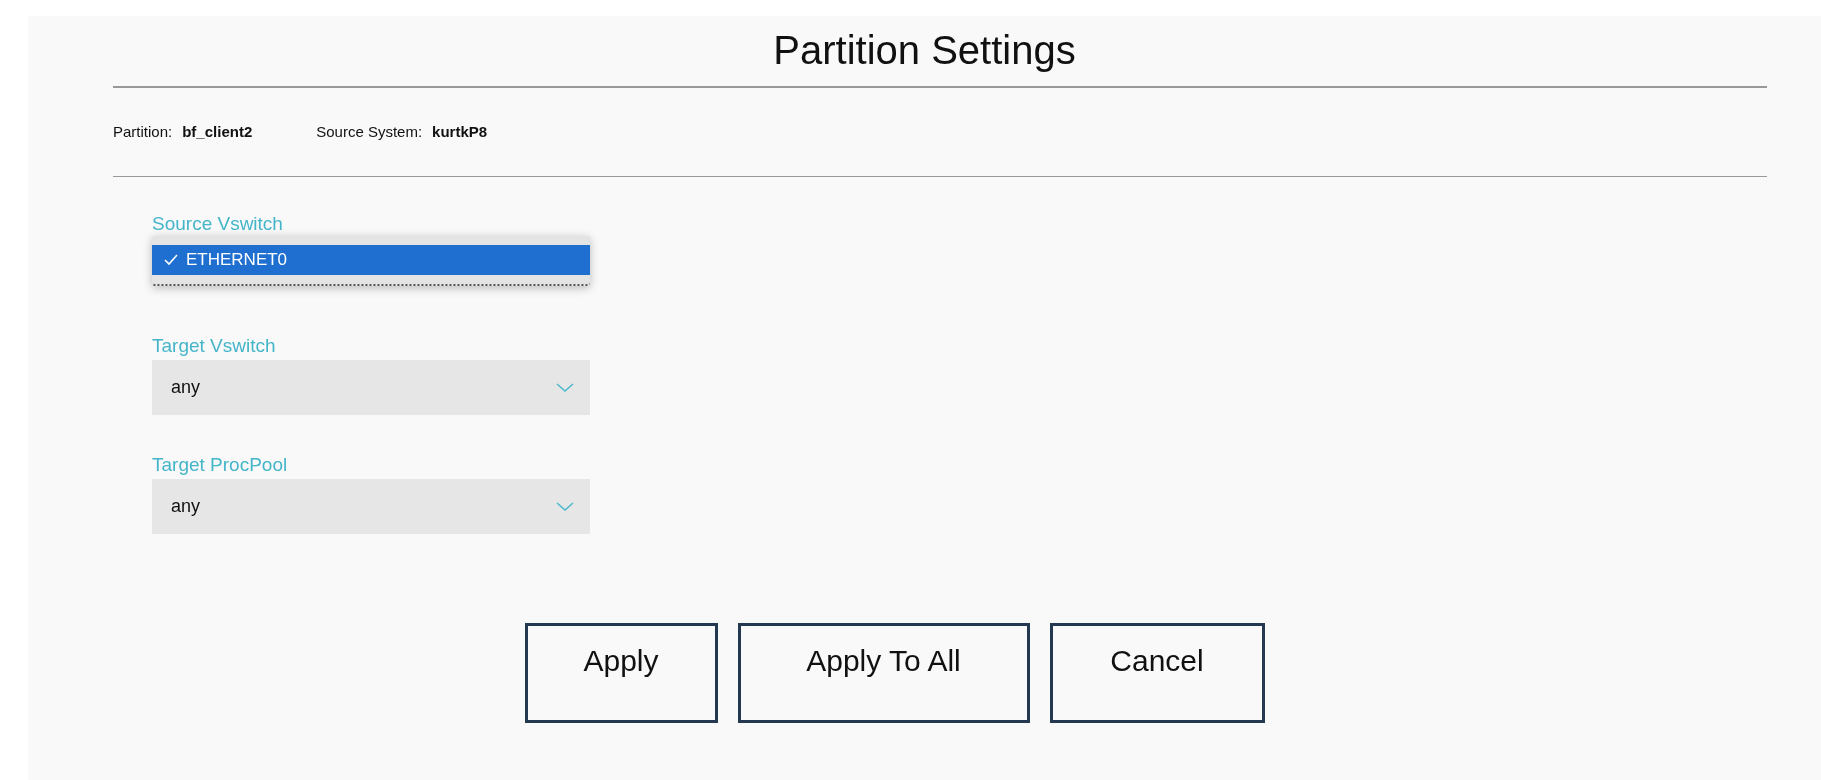  I want to click on dropdown-option: ETHERNET0, so click(371, 260).